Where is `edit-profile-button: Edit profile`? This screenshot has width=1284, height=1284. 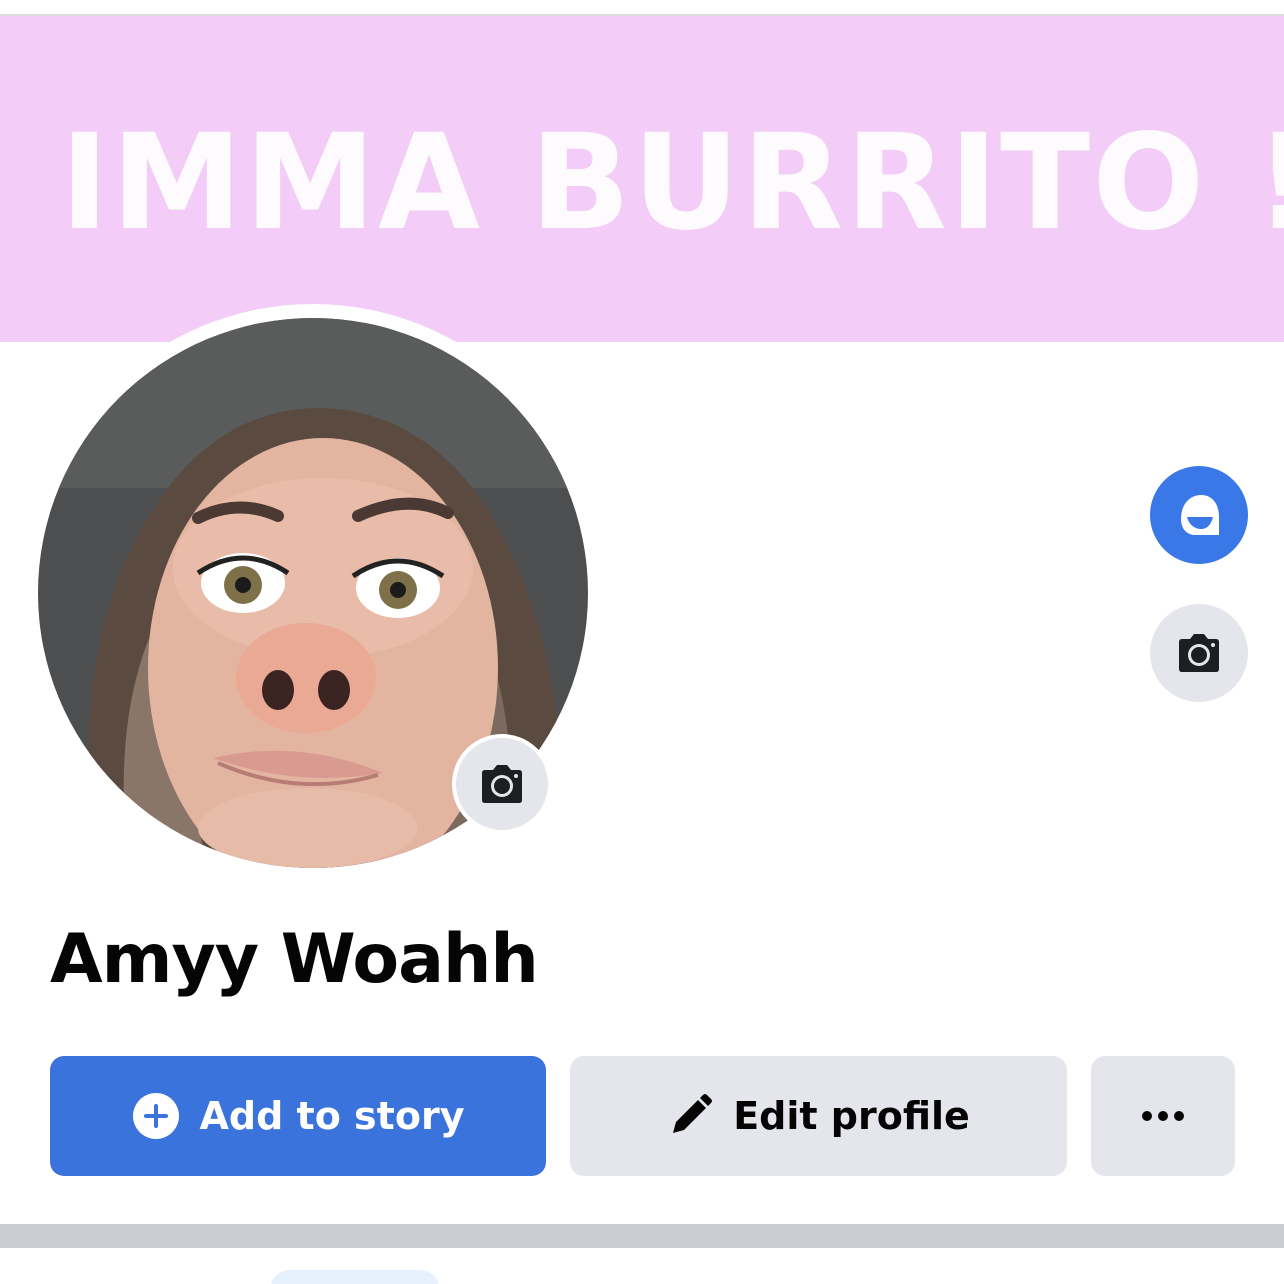 edit-profile-button: Edit profile is located at coordinates (818, 1116).